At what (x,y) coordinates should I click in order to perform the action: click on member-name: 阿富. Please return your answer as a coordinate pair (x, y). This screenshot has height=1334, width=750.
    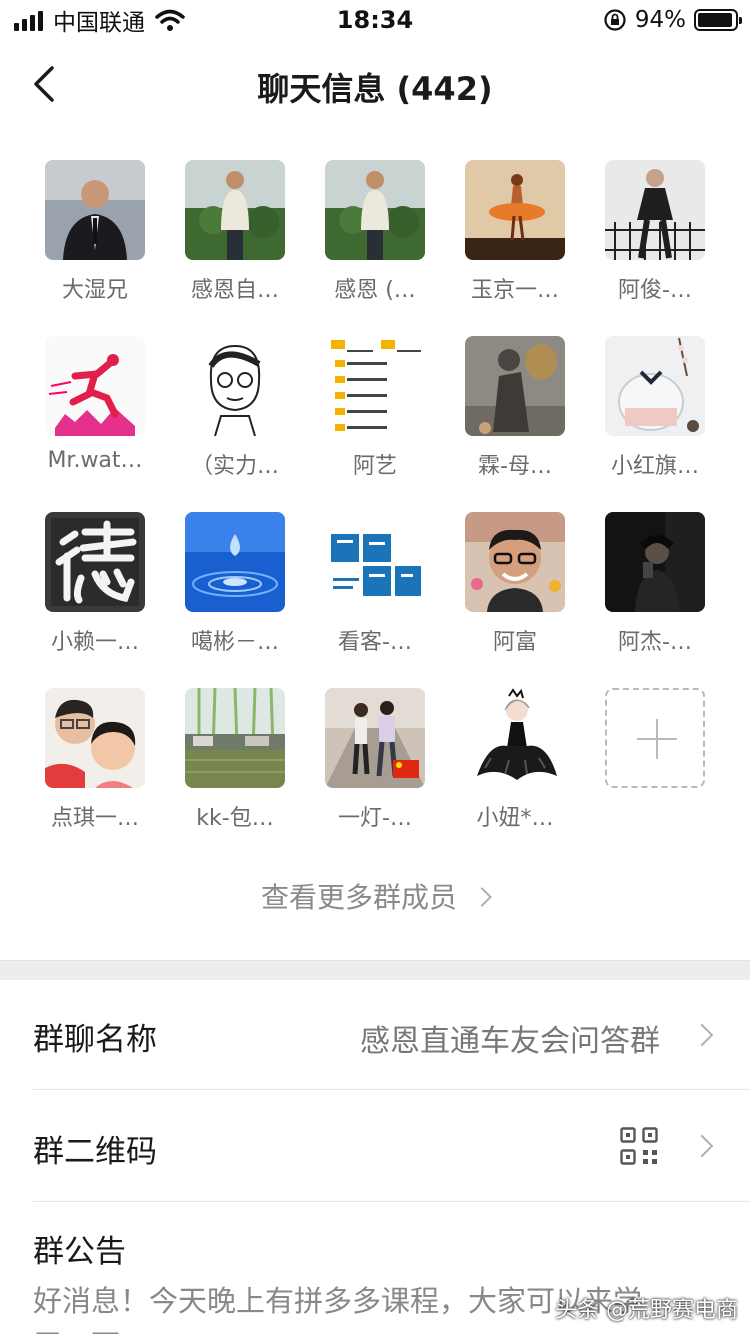
    Looking at the image, I should click on (514, 642).